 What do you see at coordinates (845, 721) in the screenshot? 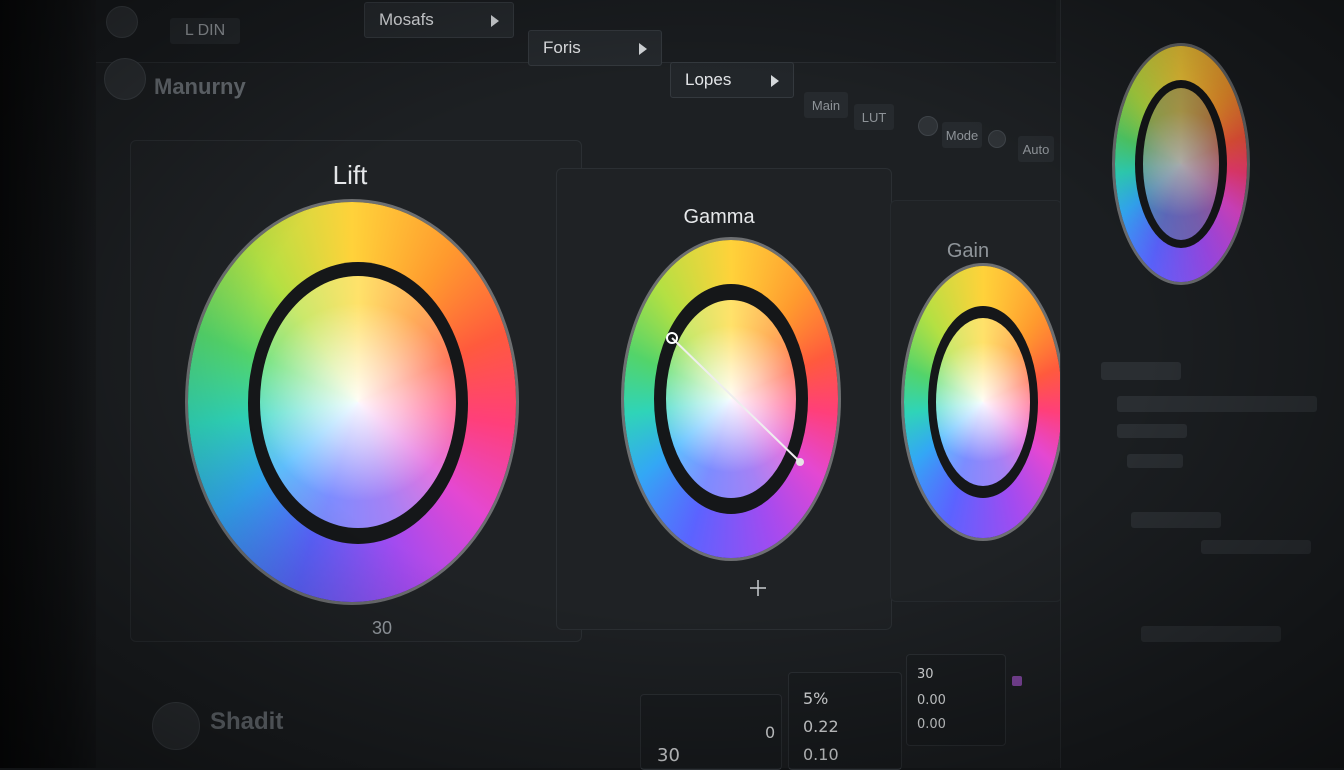
I see `readout-box-2: 5% 0.22 0.10` at bounding box center [845, 721].